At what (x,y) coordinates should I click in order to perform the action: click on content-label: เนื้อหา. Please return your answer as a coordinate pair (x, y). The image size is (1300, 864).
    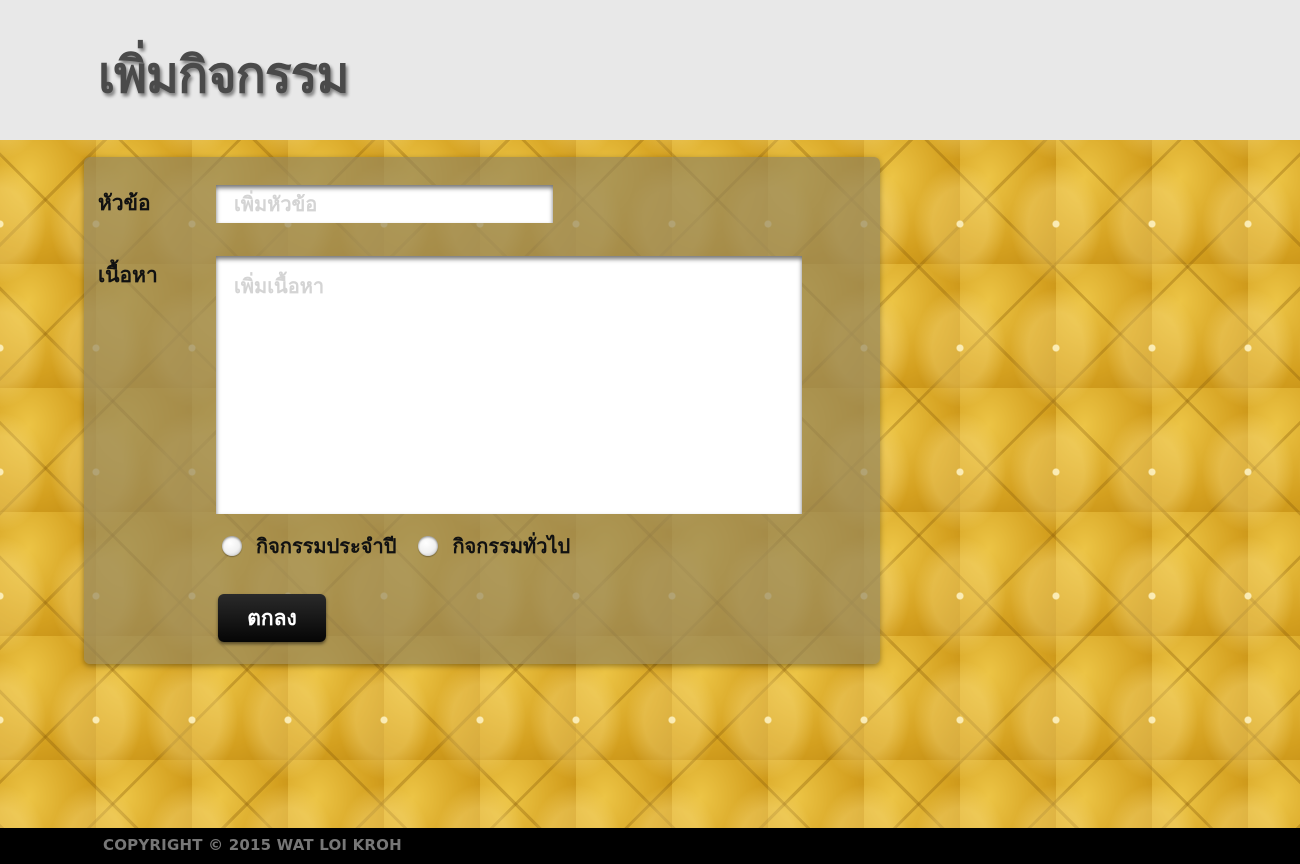
    Looking at the image, I should click on (128, 275).